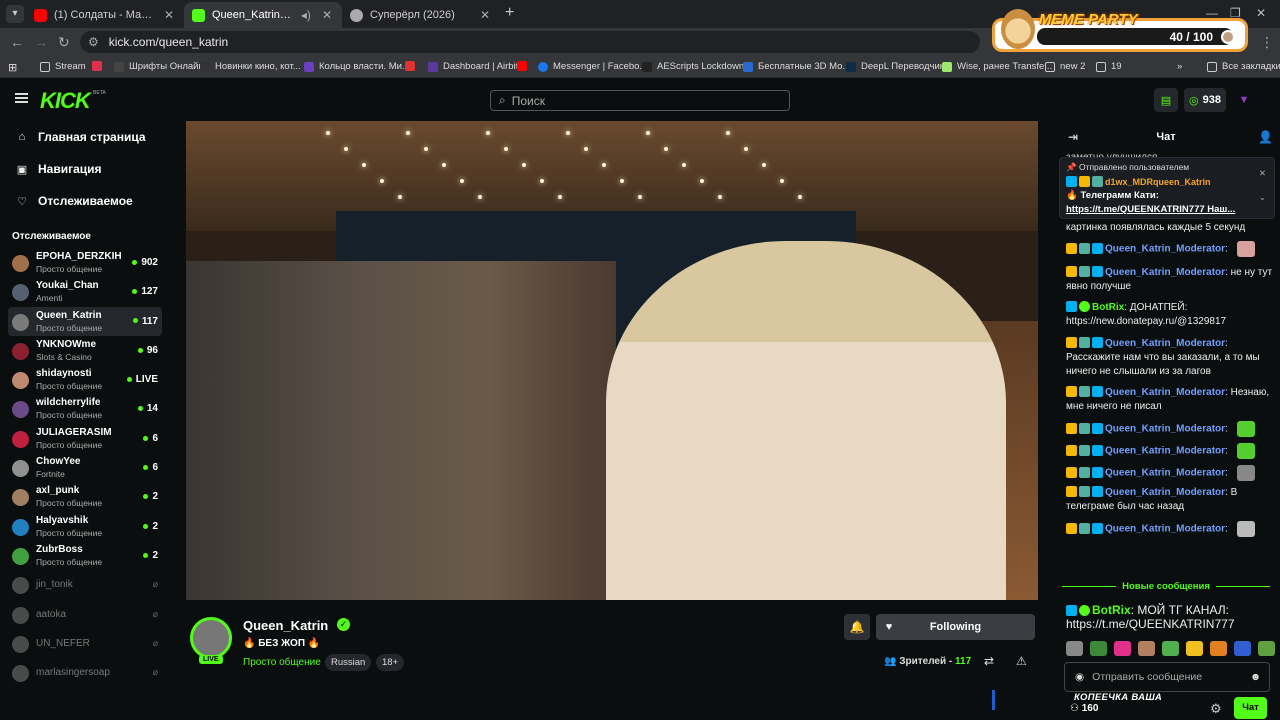  I want to click on tag-age: 18+, so click(390, 662).